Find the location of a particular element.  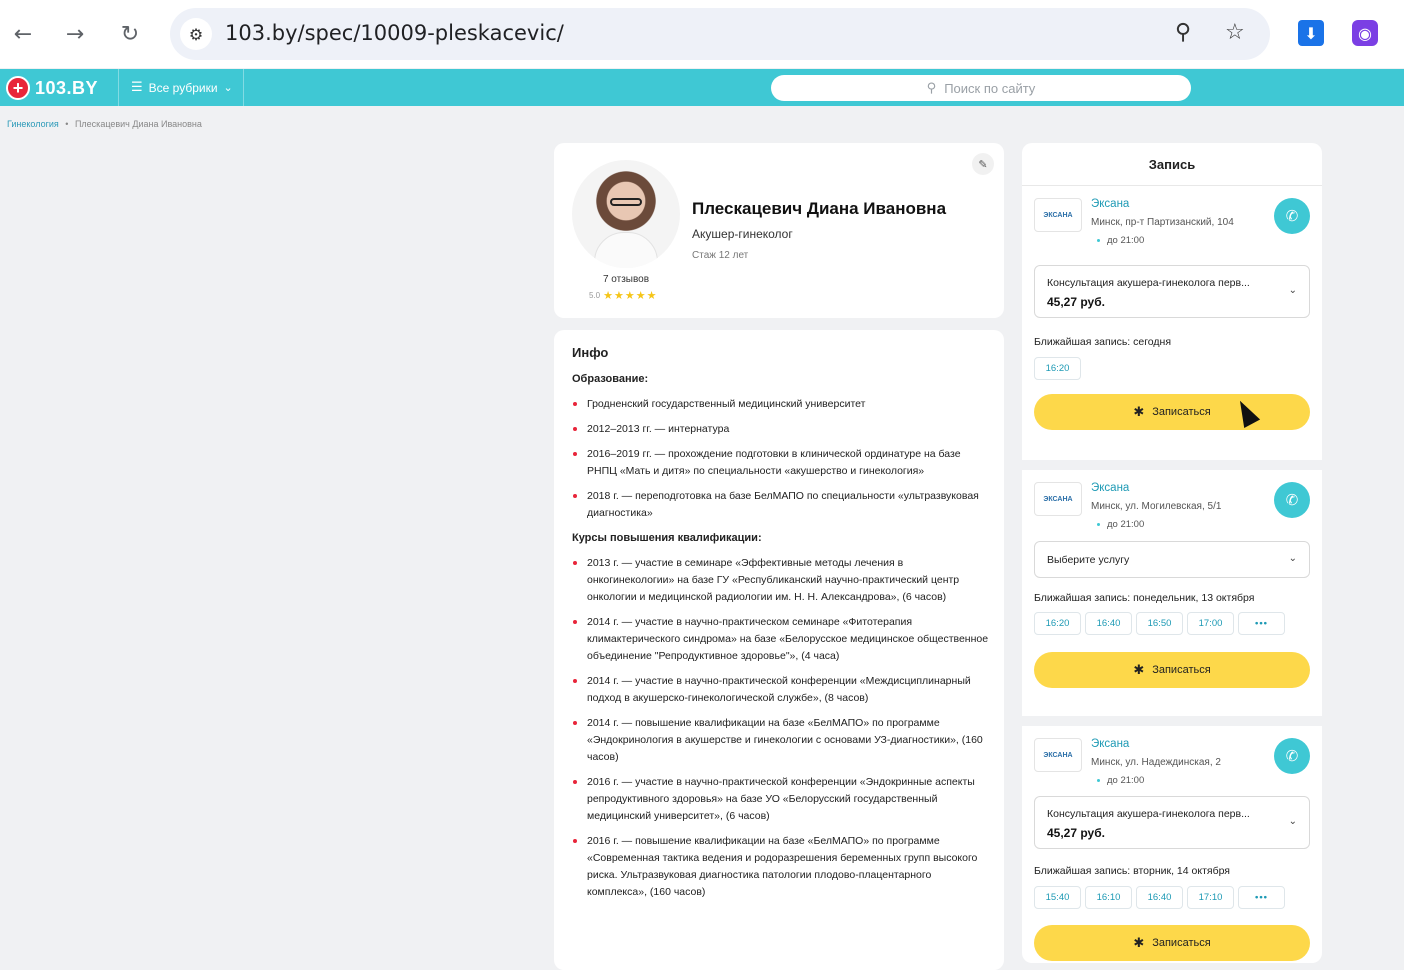

avatar-glasses-shape is located at coordinates (626, 202).